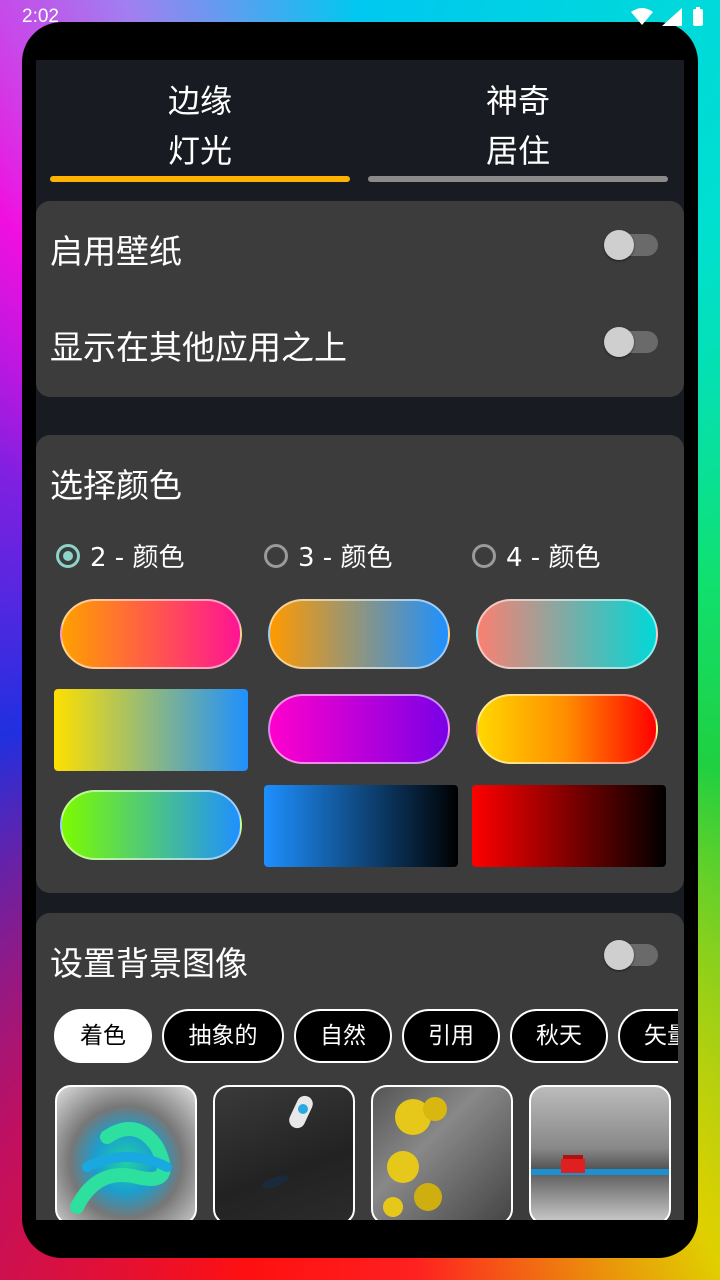 This screenshot has width=720, height=1280. I want to click on tab-label-line1: 边缘, so click(199, 101).